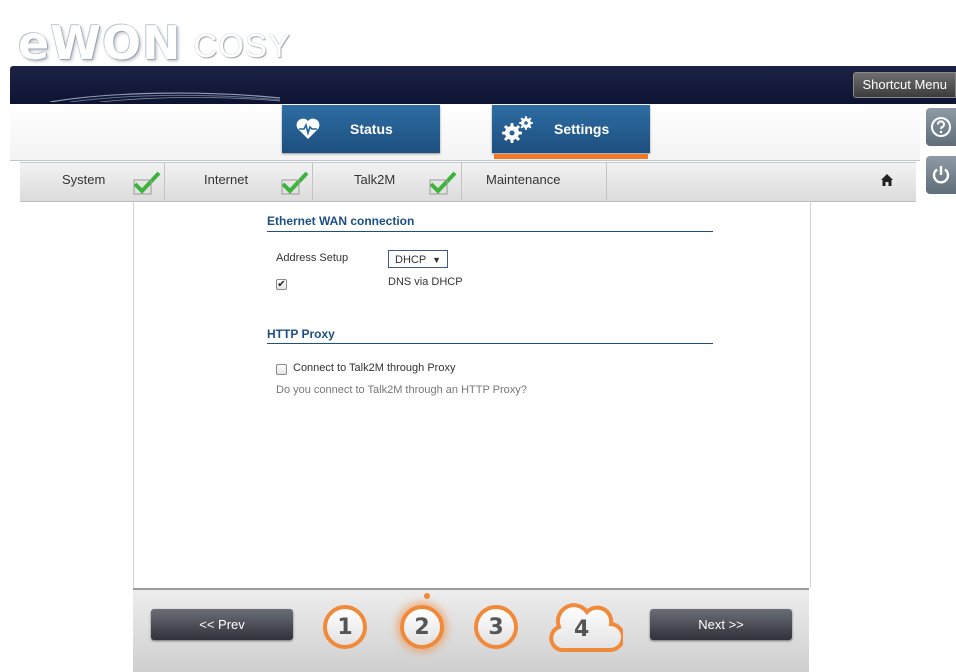 Image resolution: width=956 pixels, height=672 pixels. What do you see at coordinates (281, 284) in the screenshot?
I see `dns-via-dhcp-checkbox: ✔` at bounding box center [281, 284].